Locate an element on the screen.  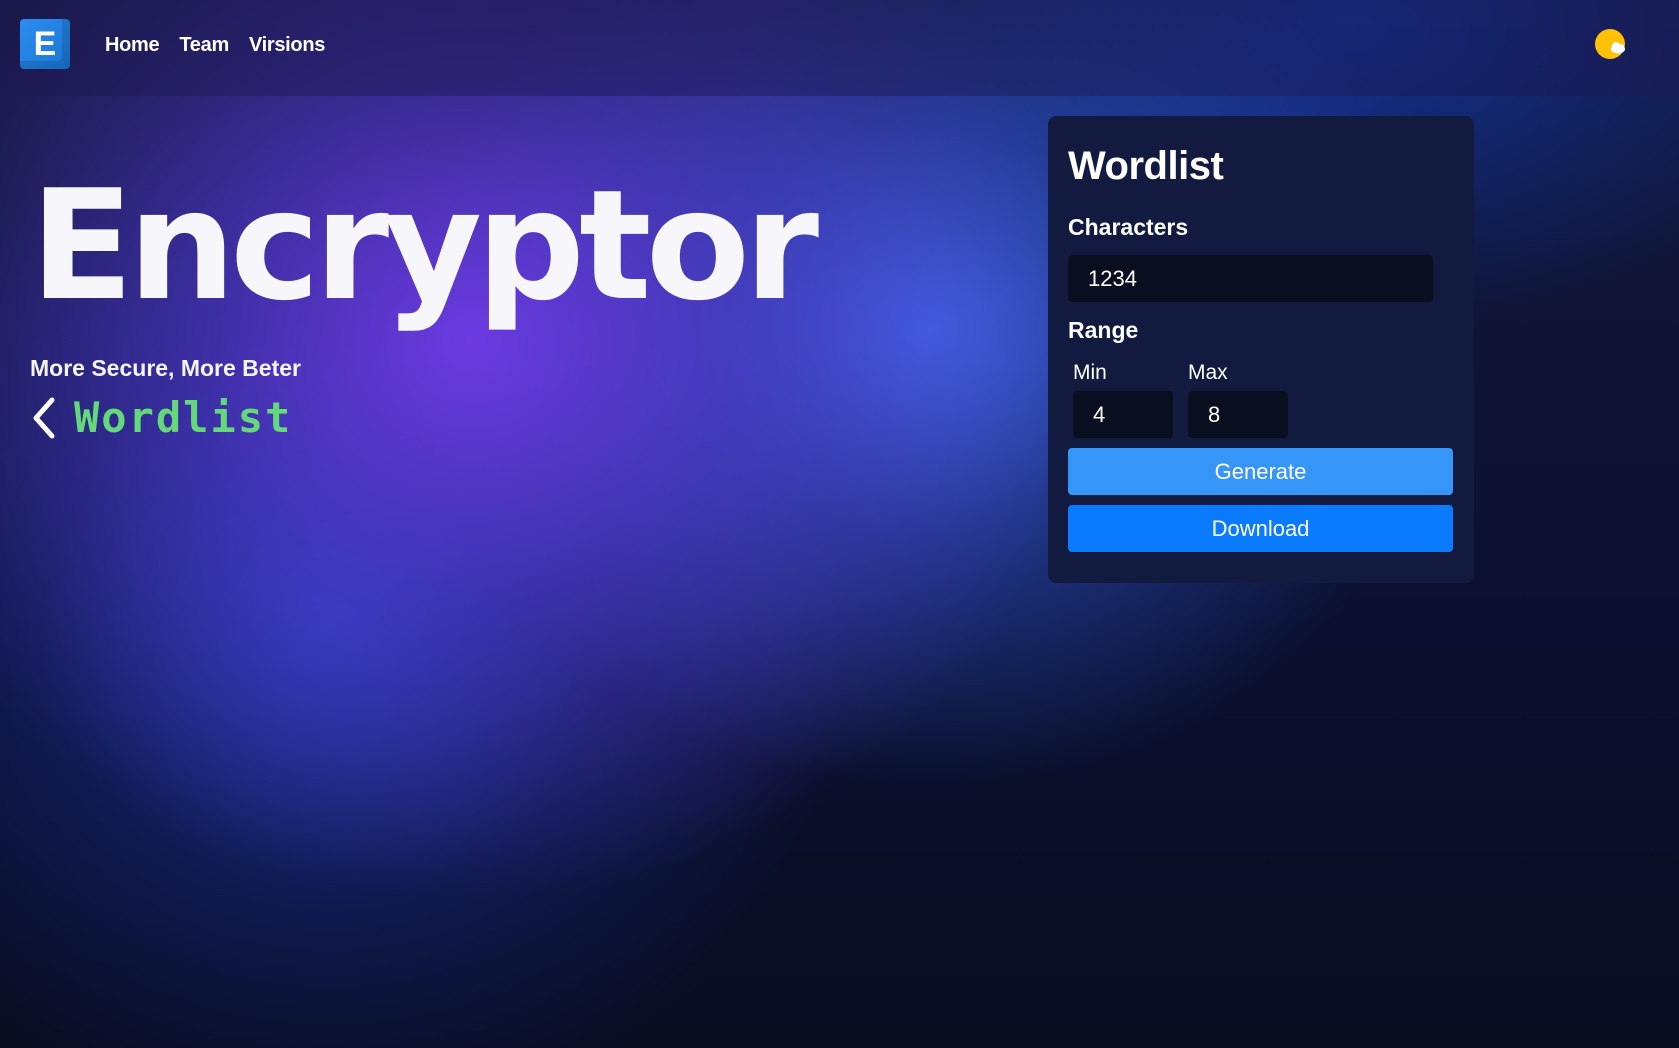
chevron-left-icon is located at coordinates (45, 418).